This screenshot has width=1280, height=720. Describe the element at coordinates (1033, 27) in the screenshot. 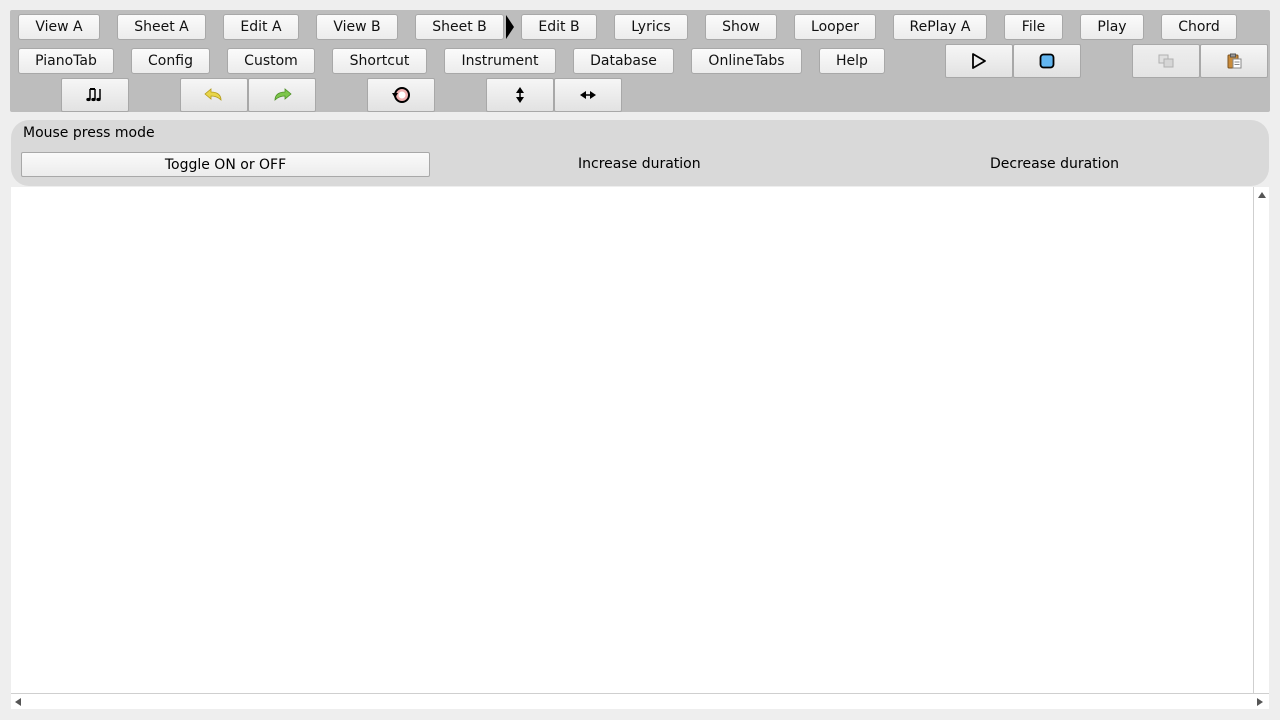

I see `file-button: File` at that location.